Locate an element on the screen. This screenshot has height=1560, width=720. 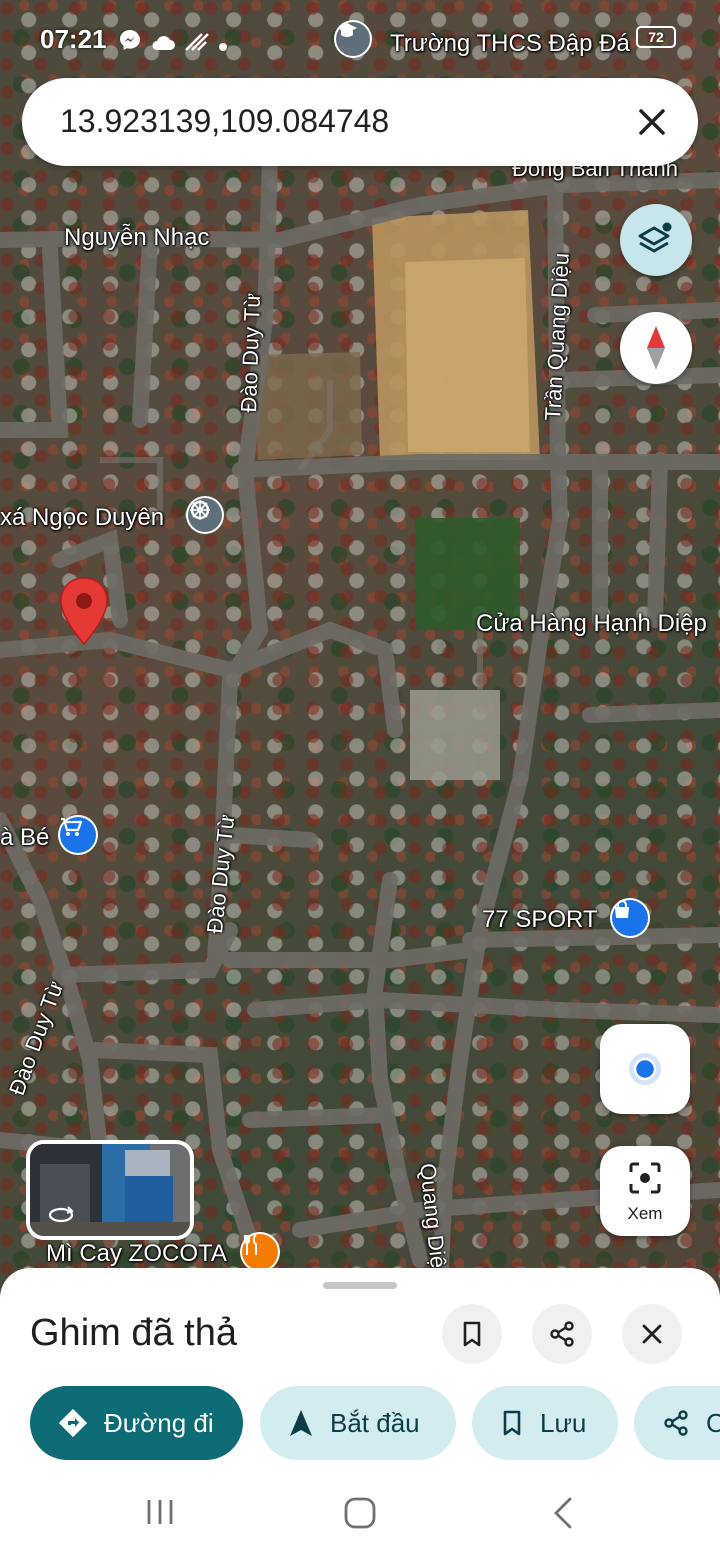
map-label-nguyen-nhac: Nguyễn Nhạc is located at coordinates (137, 237).